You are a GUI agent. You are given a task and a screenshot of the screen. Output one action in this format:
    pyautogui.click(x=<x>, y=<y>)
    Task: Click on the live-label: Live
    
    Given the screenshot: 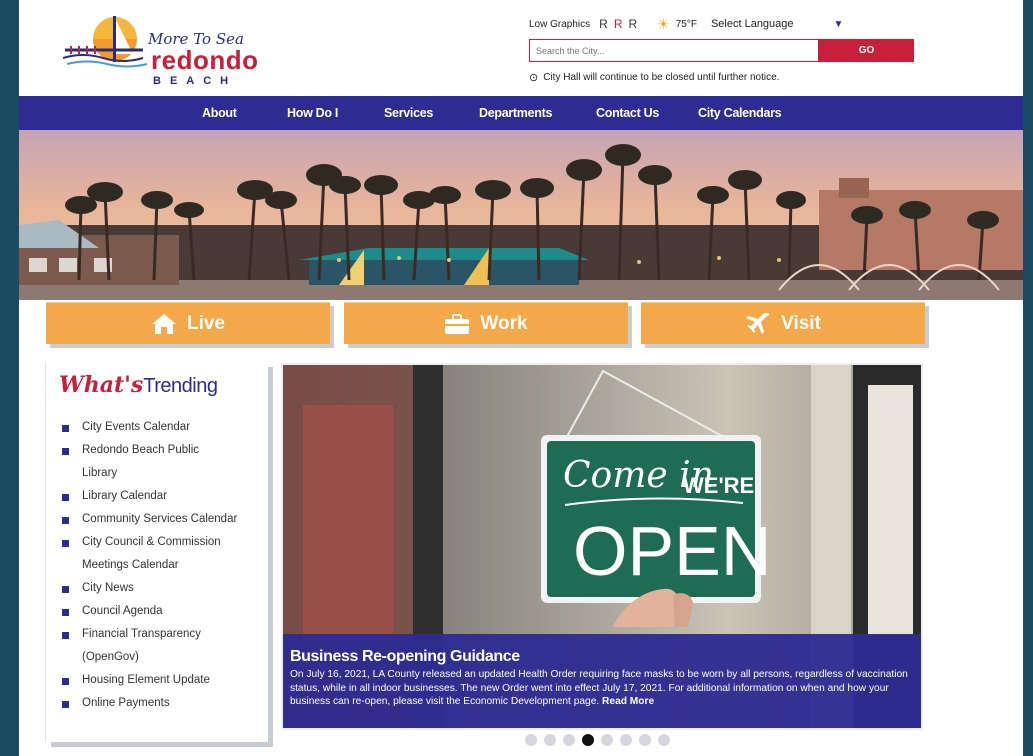 What is the action you would take?
    pyautogui.click(x=206, y=323)
    